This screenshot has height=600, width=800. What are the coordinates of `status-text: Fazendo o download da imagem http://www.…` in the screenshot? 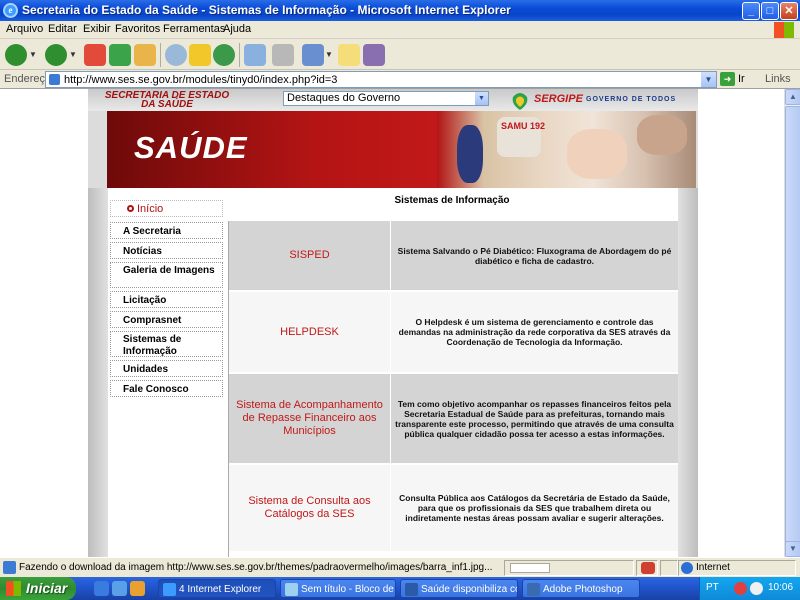 It's located at (256, 567).